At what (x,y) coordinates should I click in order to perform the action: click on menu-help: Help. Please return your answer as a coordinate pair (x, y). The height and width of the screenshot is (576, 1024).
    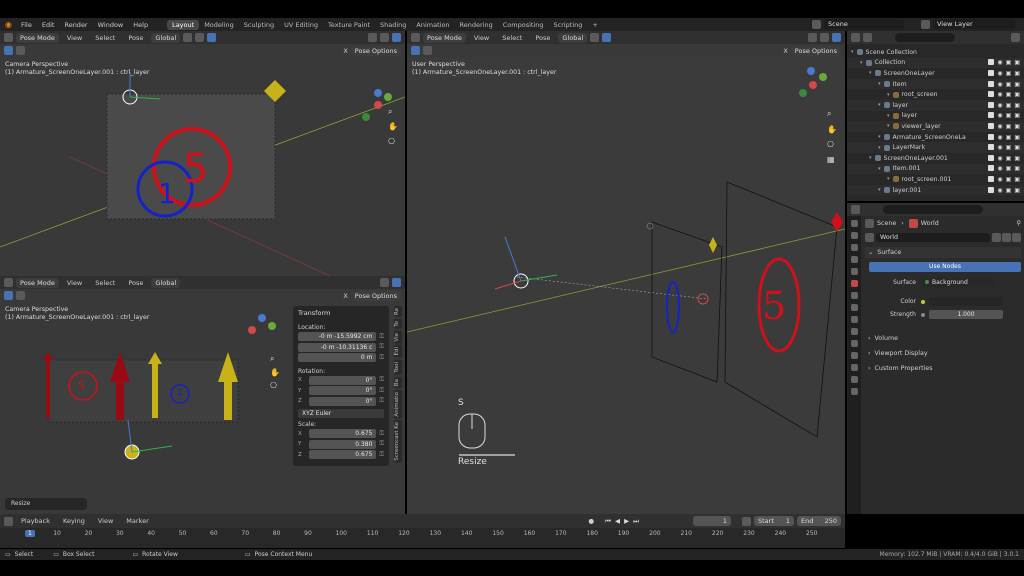
    Looking at the image, I should click on (140, 25).